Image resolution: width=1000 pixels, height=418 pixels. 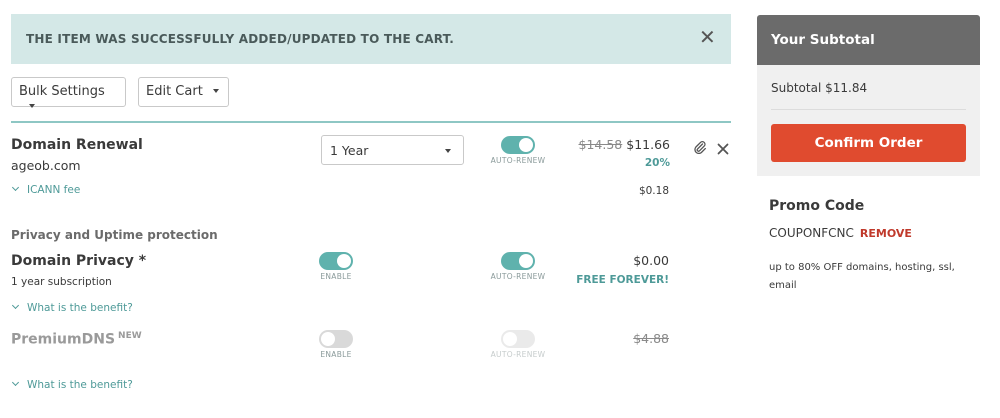 I want to click on subtotal-panel: Subtotal $11.84 Confirm Order, so click(x=868, y=120).